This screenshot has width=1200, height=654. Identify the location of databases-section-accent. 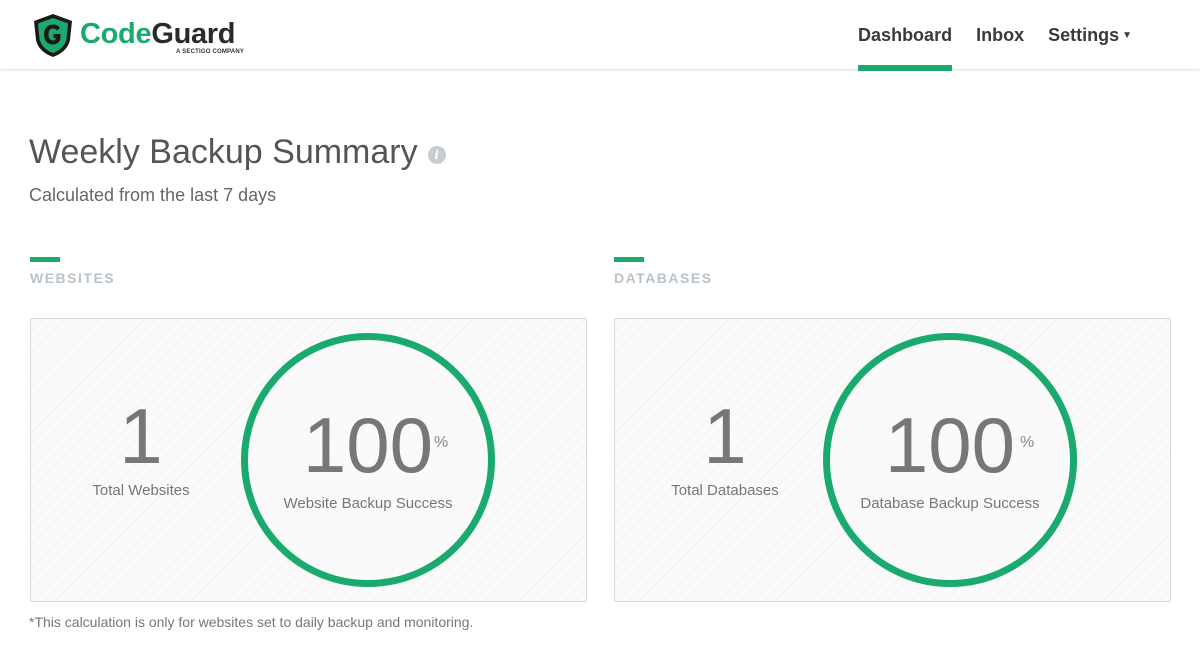
(629, 259).